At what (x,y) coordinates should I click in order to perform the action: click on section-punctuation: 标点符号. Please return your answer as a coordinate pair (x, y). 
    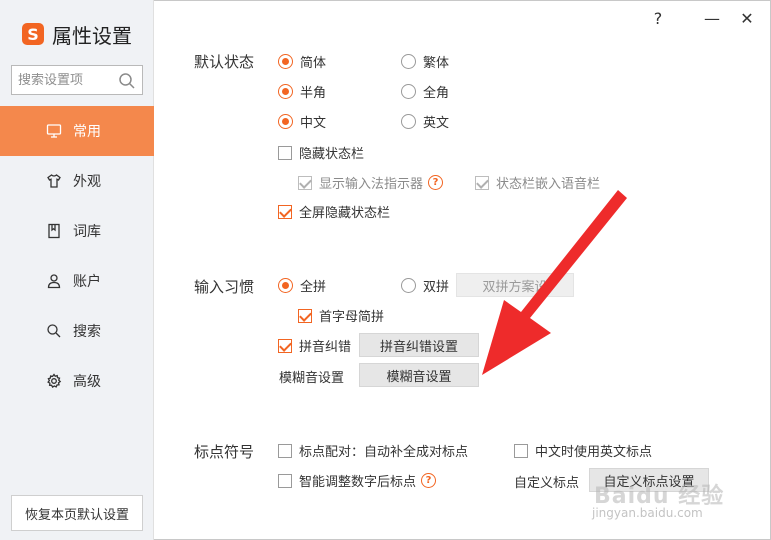
    Looking at the image, I should click on (224, 452).